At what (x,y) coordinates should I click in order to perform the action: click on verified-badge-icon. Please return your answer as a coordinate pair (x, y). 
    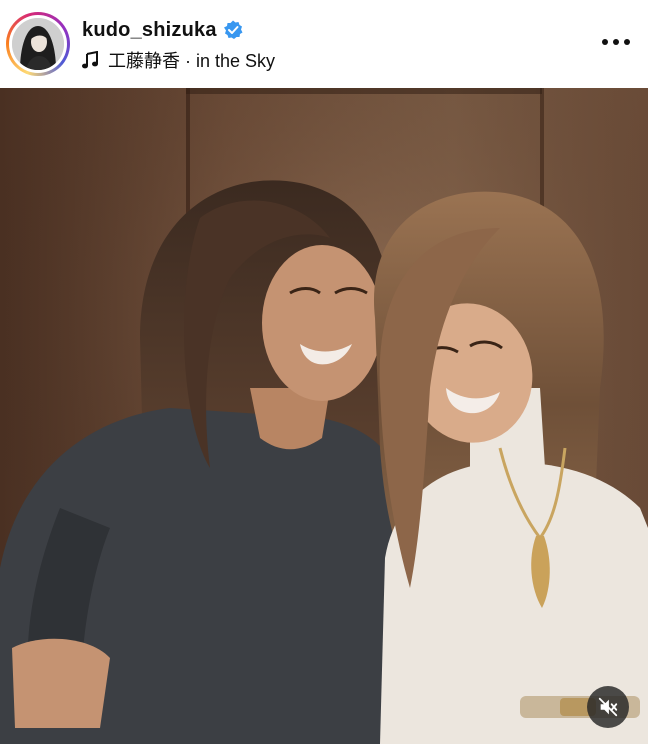
    Looking at the image, I should click on (233, 29).